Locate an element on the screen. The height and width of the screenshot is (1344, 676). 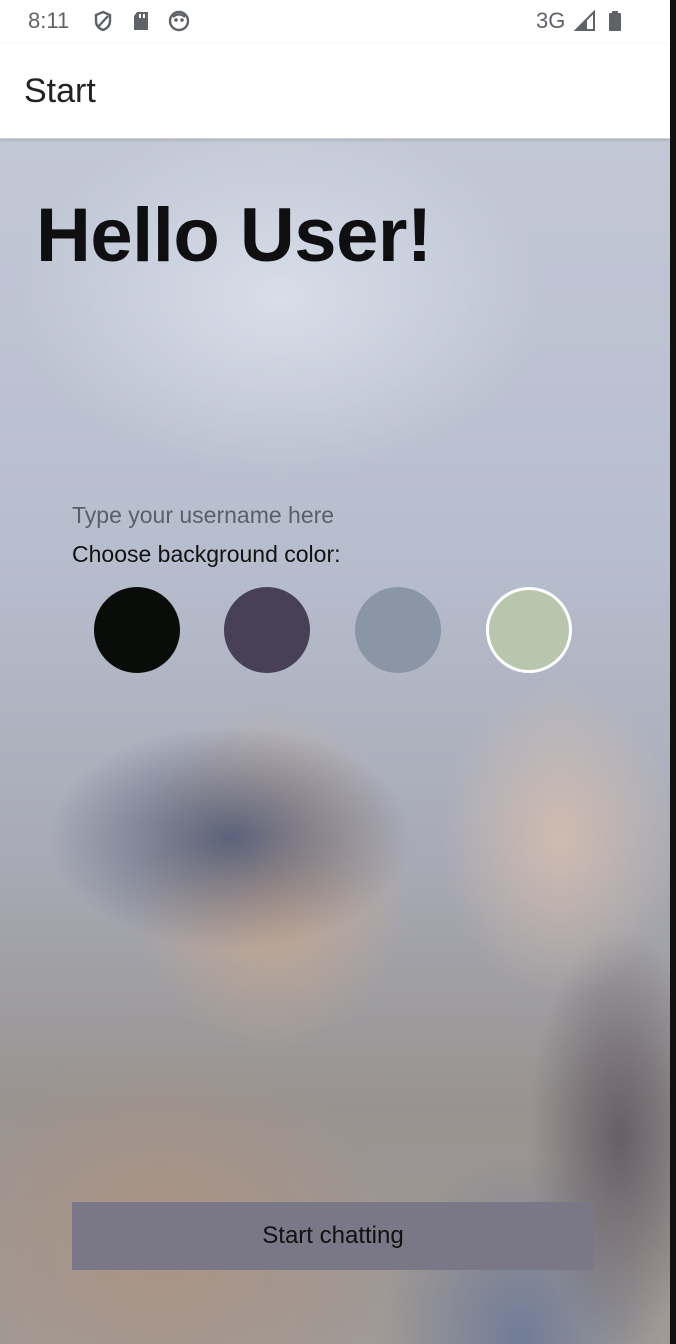
greeting-title: Hello User! is located at coordinates (234, 235).